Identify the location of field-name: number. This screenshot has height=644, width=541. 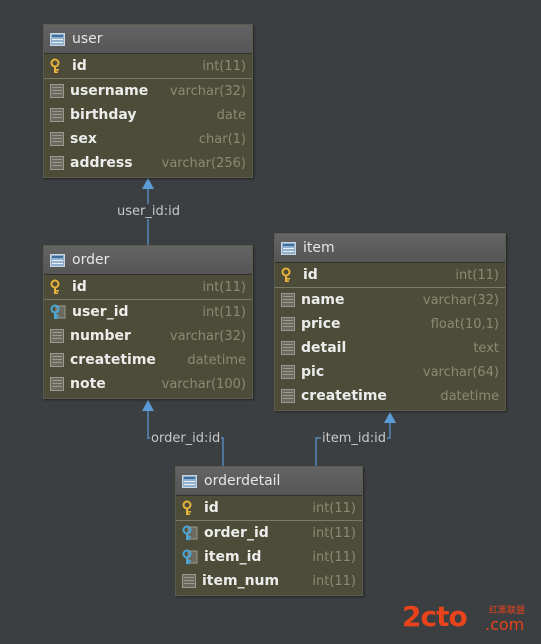
(100, 336).